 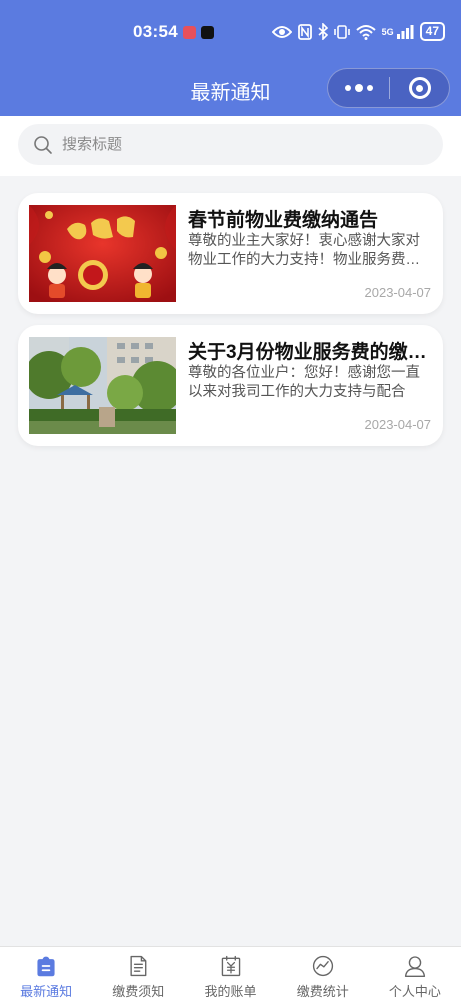 I want to click on nav-bar: 最新通知, so click(x=230, y=89).